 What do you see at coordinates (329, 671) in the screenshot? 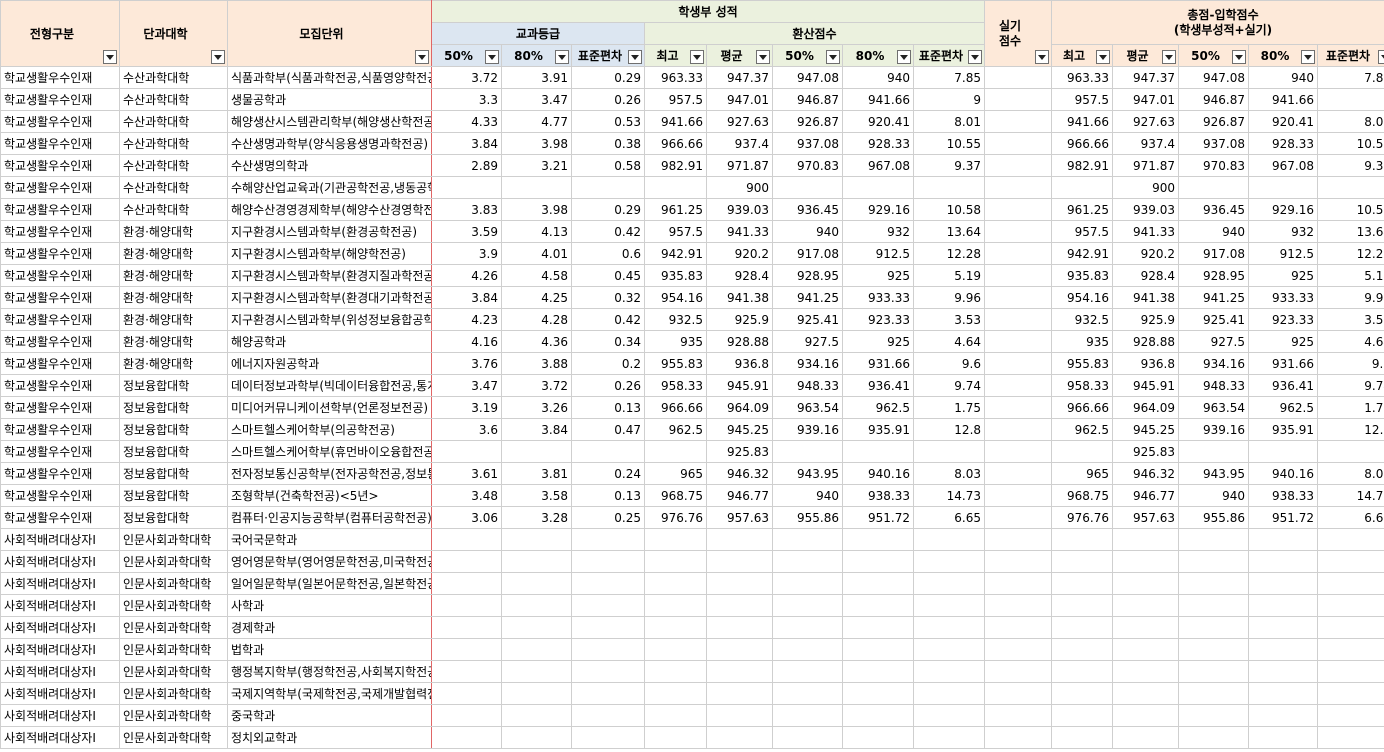
I see `cell-unit: 행정복지학부(행정학전공,사회복지학전공)` at bounding box center [329, 671].